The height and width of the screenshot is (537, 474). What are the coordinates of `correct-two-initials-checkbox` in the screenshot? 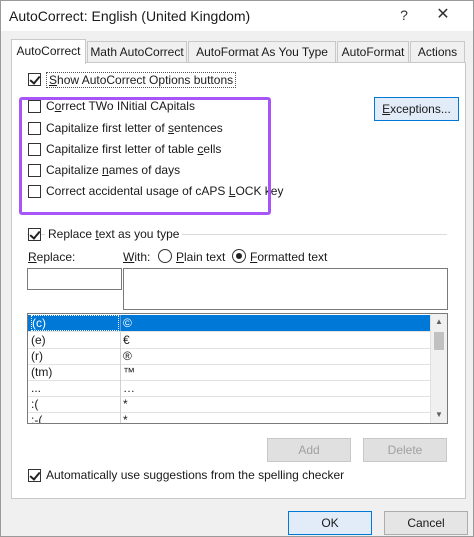 It's located at (34, 106).